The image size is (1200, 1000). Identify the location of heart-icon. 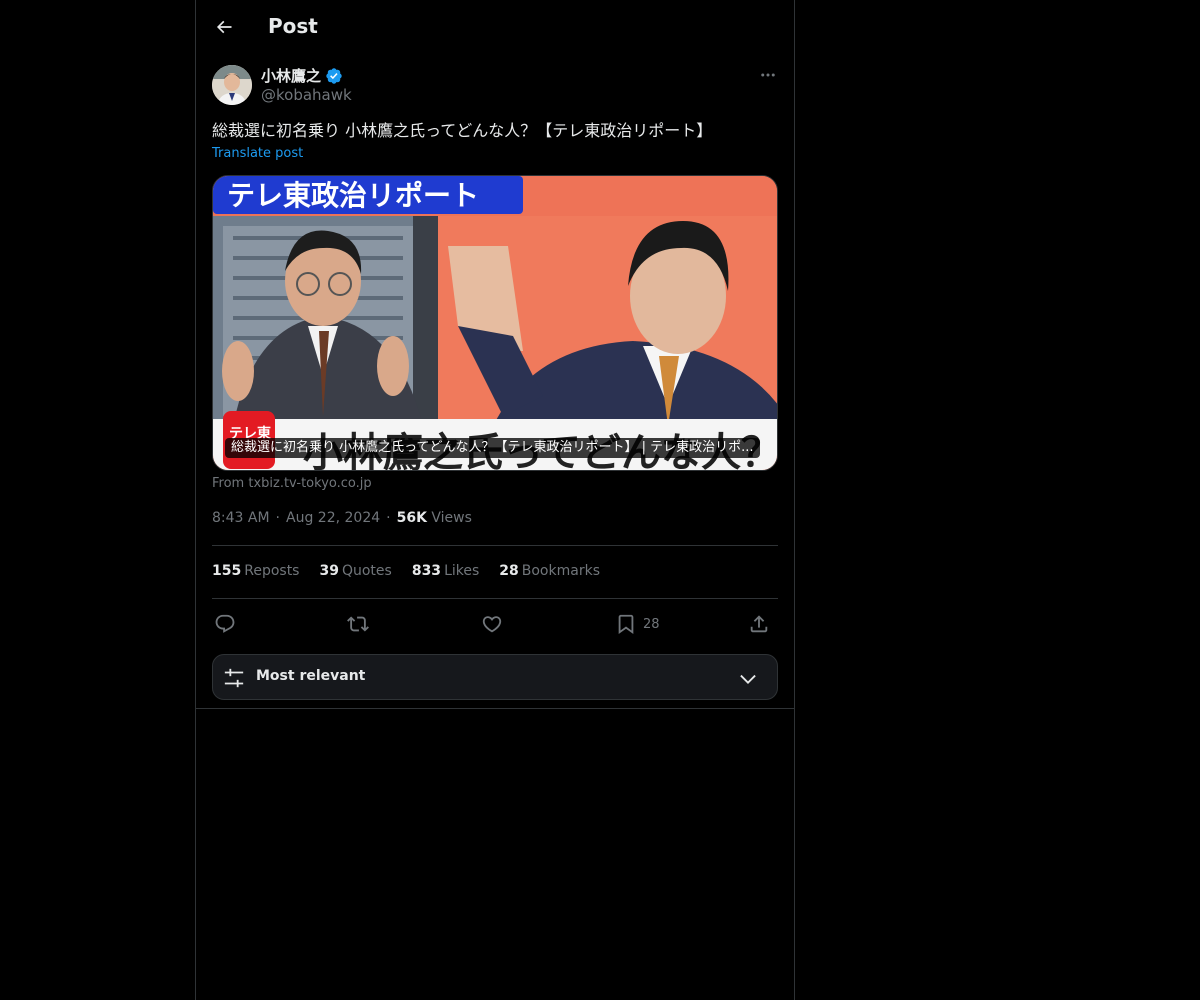
(492, 624).